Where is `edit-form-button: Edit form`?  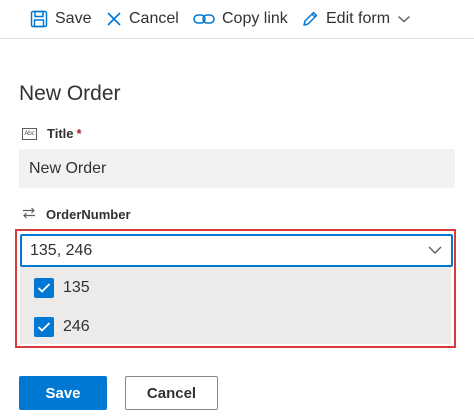
edit-form-button: Edit form is located at coordinates (356, 19).